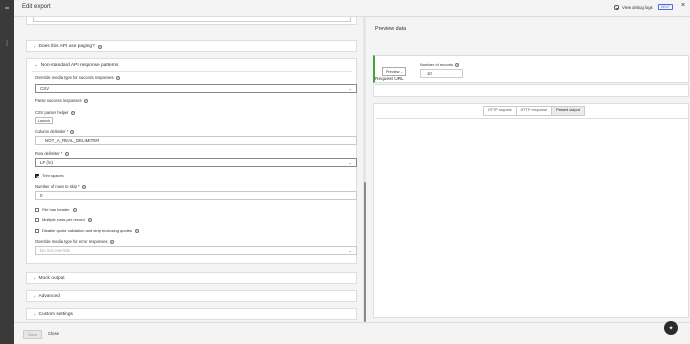  Describe the element at coordinates (55, 314) in the screenshot. I see `custom-settings-label: Custom settings` at that location.